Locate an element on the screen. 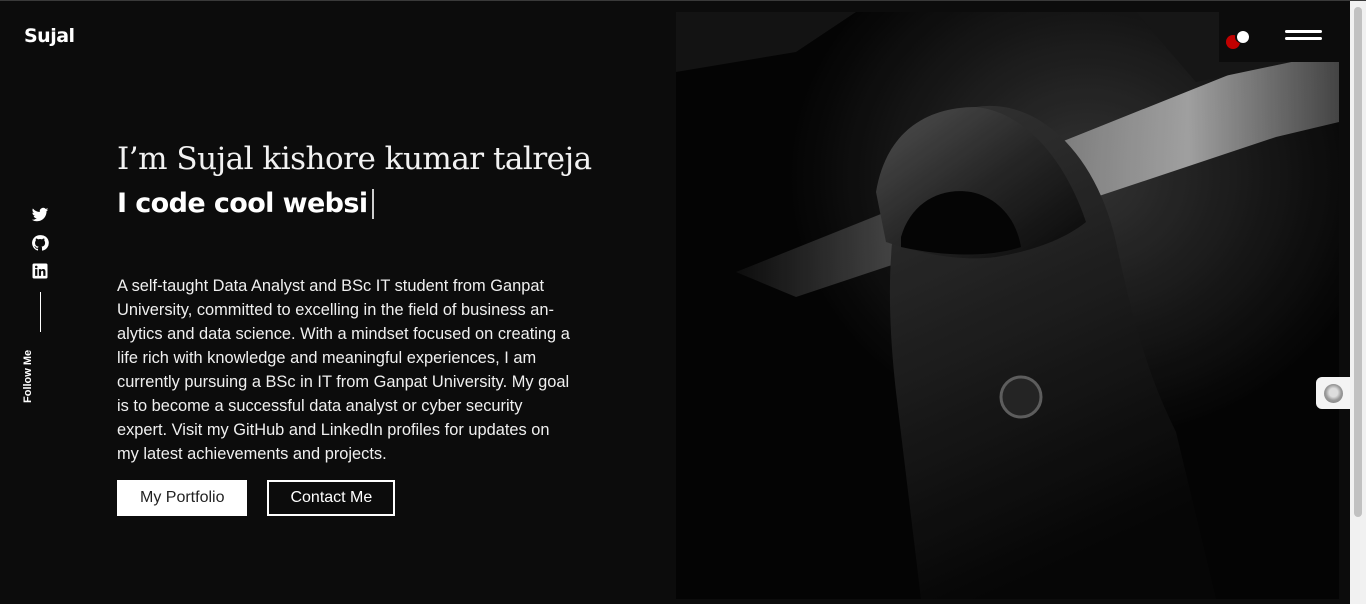 The image size is (1366, 604). hero-typing-line: I code cool websi is located at coordinates (347, 204).